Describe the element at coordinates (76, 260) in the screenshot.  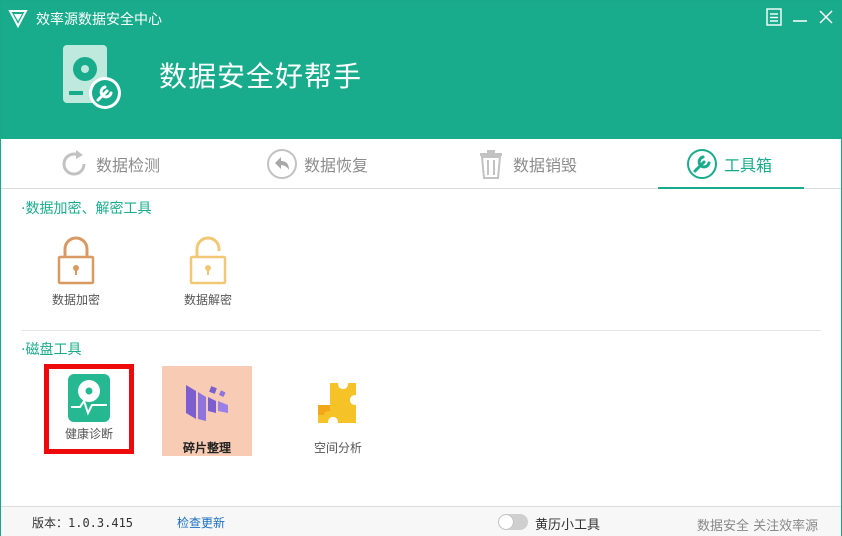
I see `lock-closed-icon` at that location.